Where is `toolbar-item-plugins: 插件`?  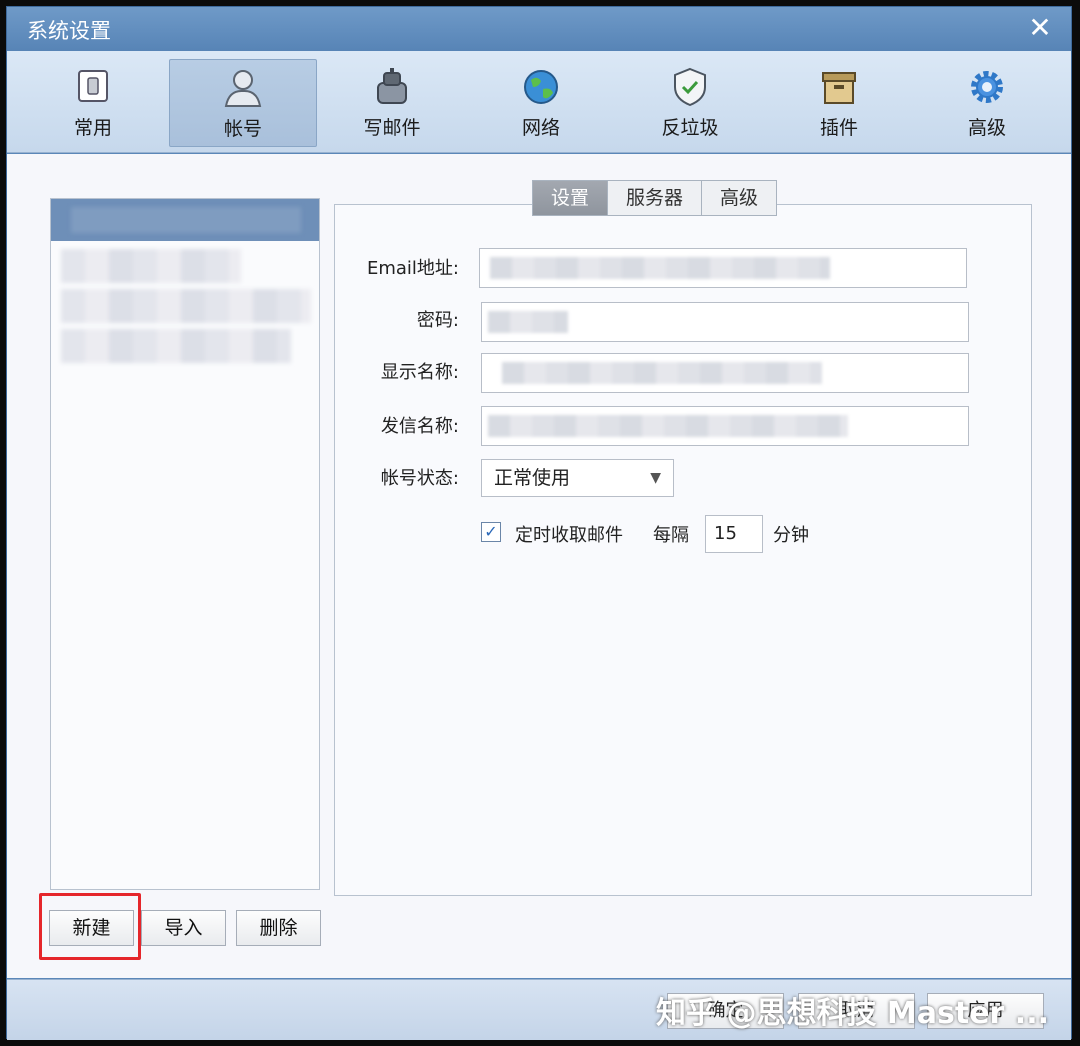 toolbar-item-plugins: 插件 is located at coordinates (839, 103).